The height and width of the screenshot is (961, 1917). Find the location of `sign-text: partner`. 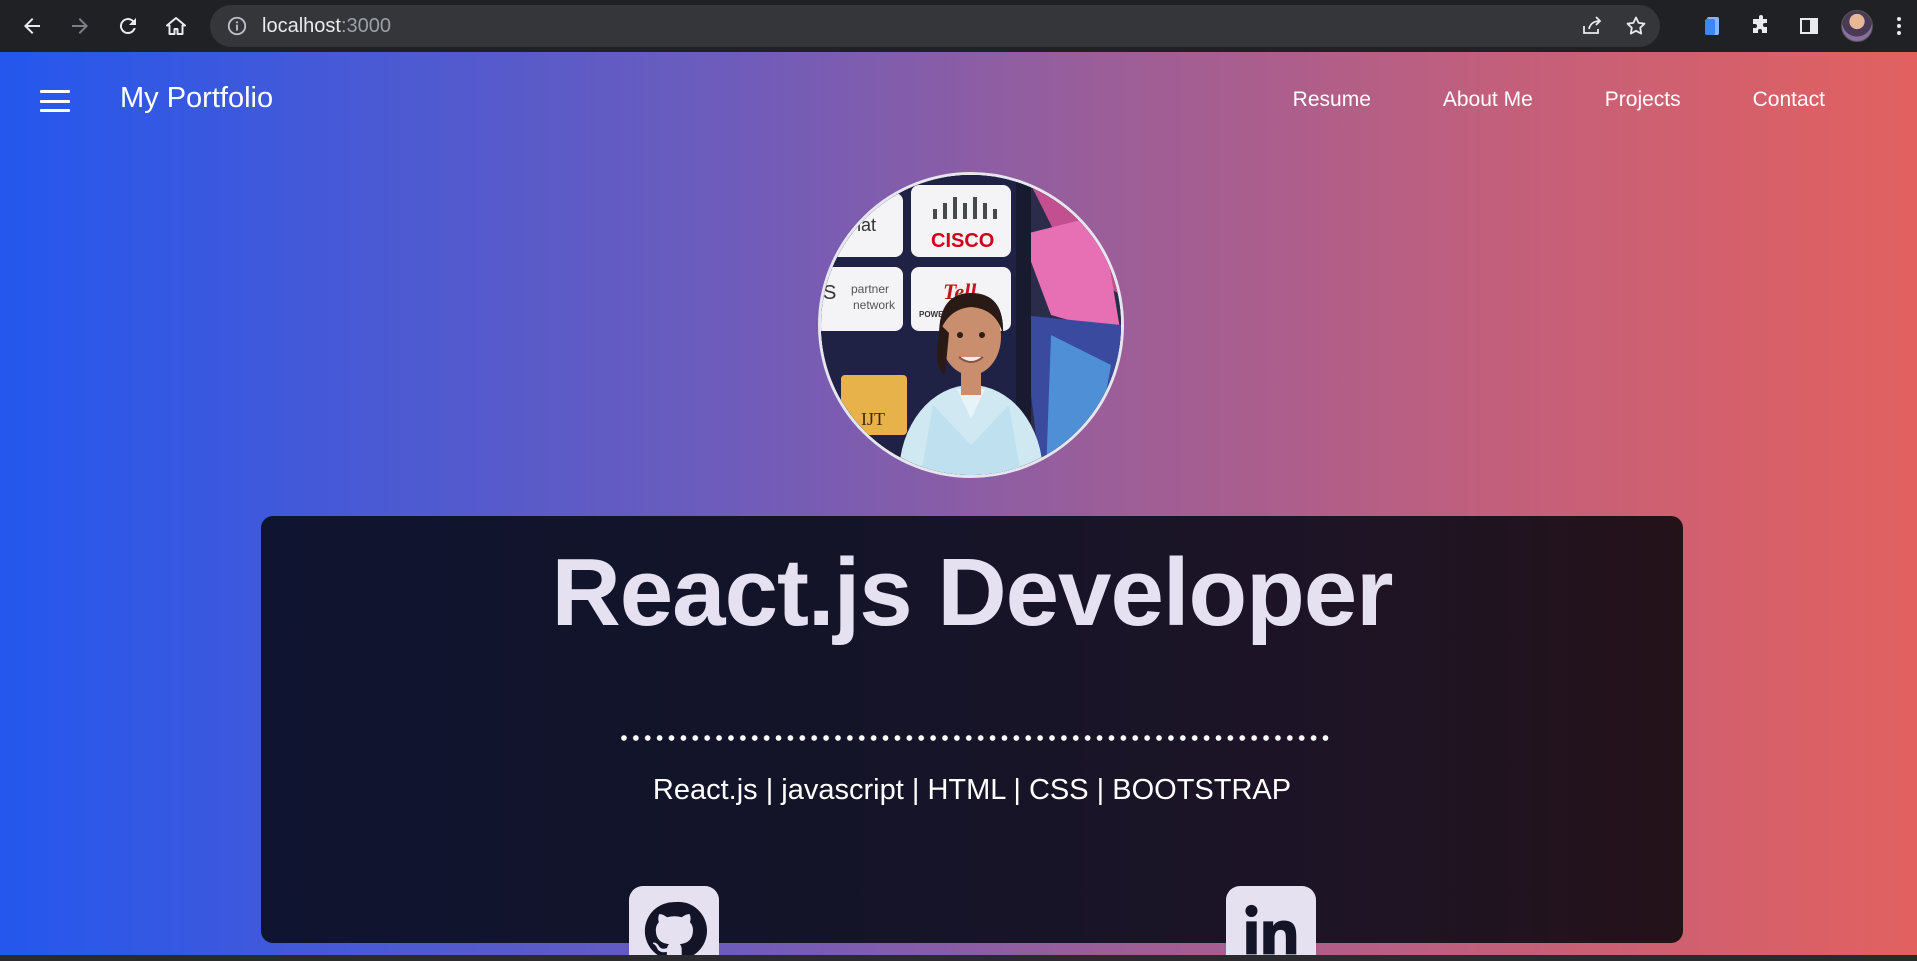

sign-text: partner is located at coordinates (870, 289).